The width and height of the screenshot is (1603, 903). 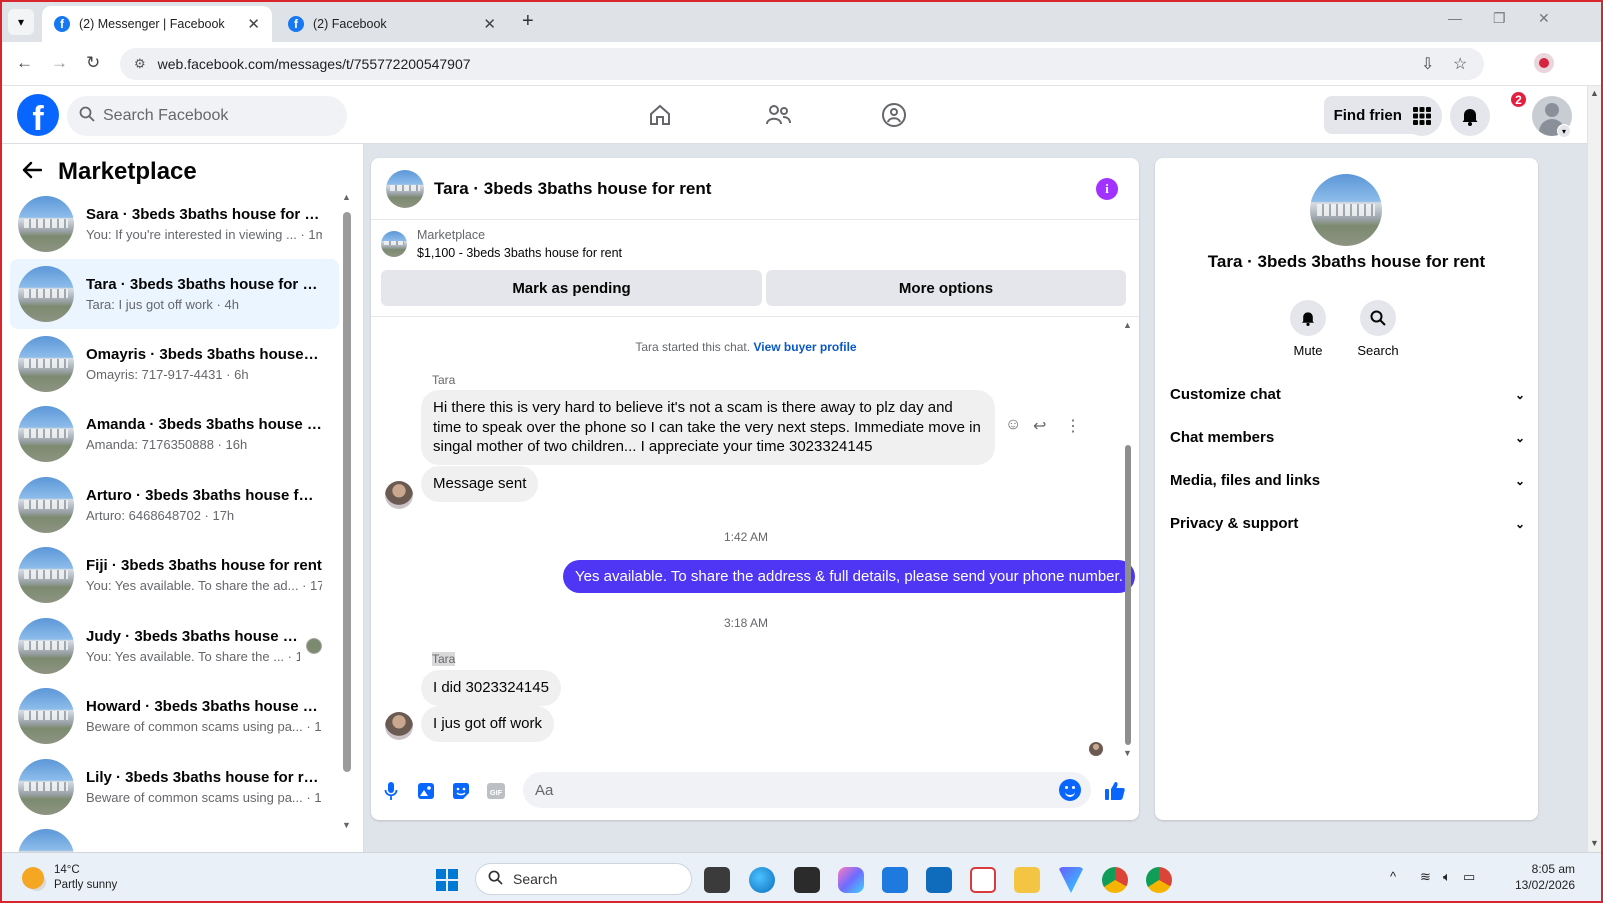 I want to click on wifi-icon: ≋, so click(x=1425, y=877).